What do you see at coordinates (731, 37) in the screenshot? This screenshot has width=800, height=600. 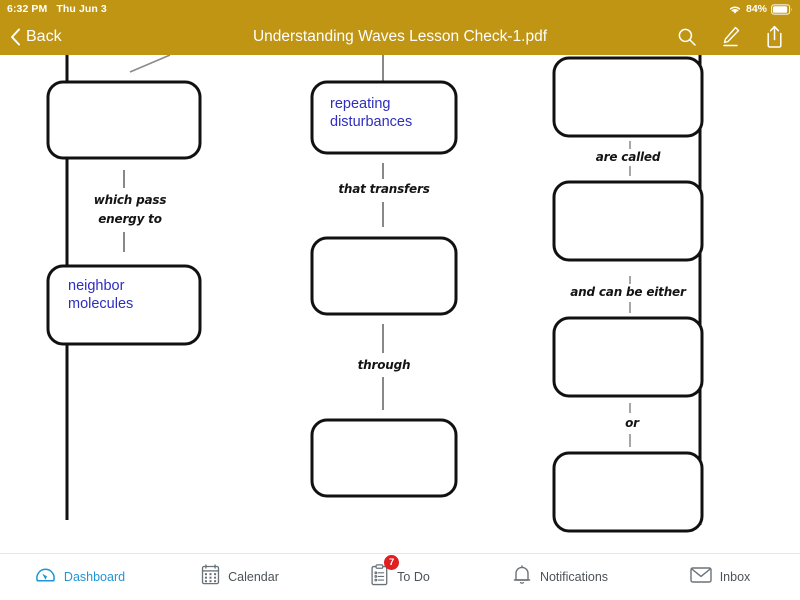 I see `annotate-pen-icon` at bounding box center [731, 37].